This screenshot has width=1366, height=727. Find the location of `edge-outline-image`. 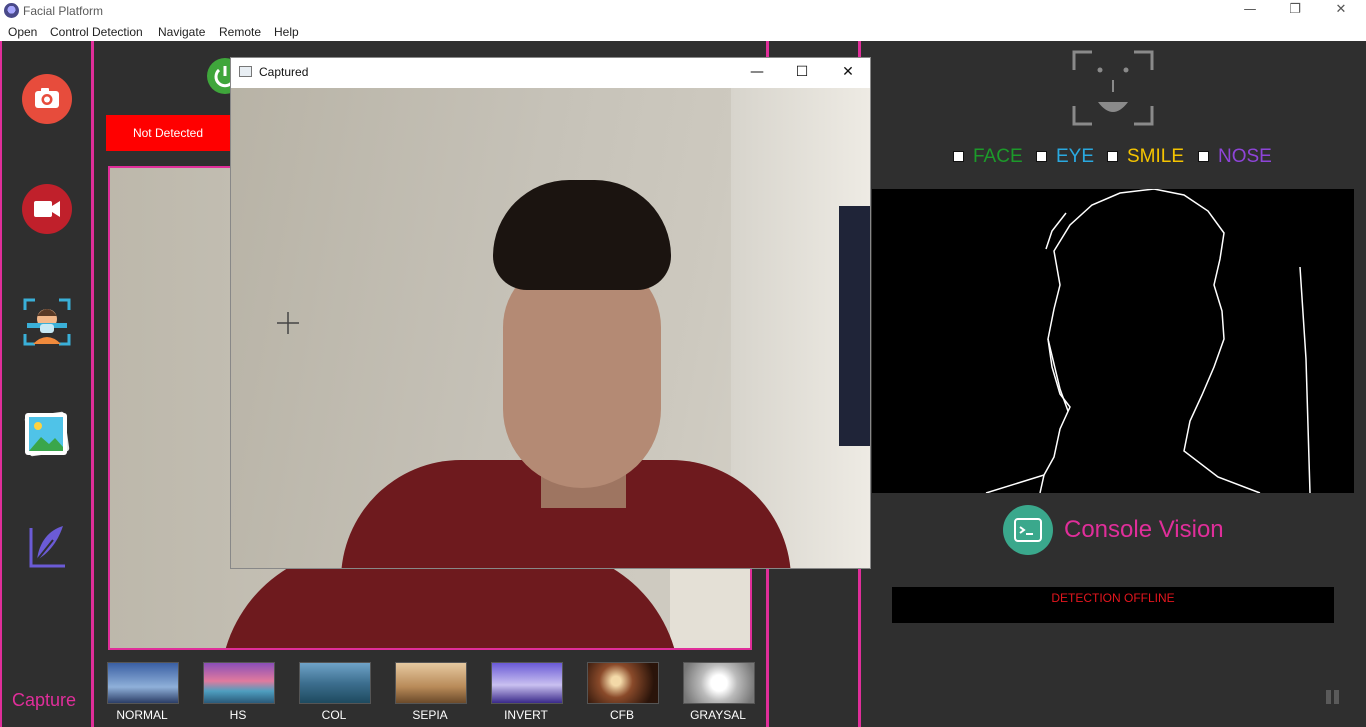

edge-outline-image is located at coordinates (1148, 341).